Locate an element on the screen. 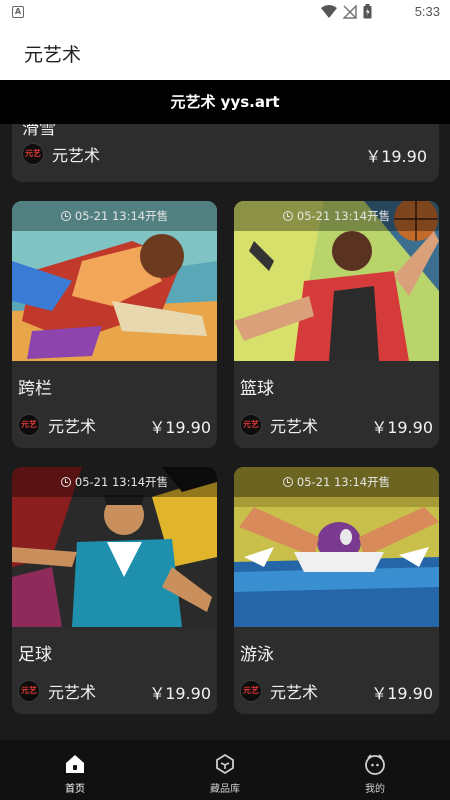 The width and height of the screenshot is (450, 800). artwork-image-football: 05-21 13:14开售 is located at coordinates (114, 547).